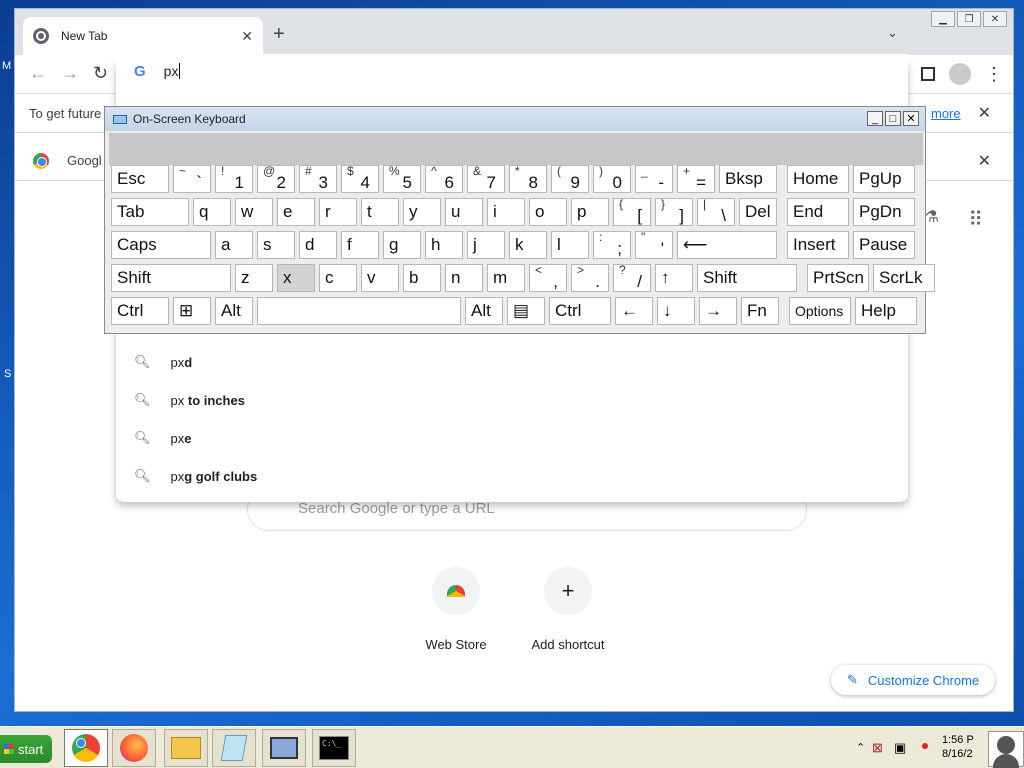  Describe the element at coordinates (506, 278) in the screenshot. I see `key-m: m` at that location.